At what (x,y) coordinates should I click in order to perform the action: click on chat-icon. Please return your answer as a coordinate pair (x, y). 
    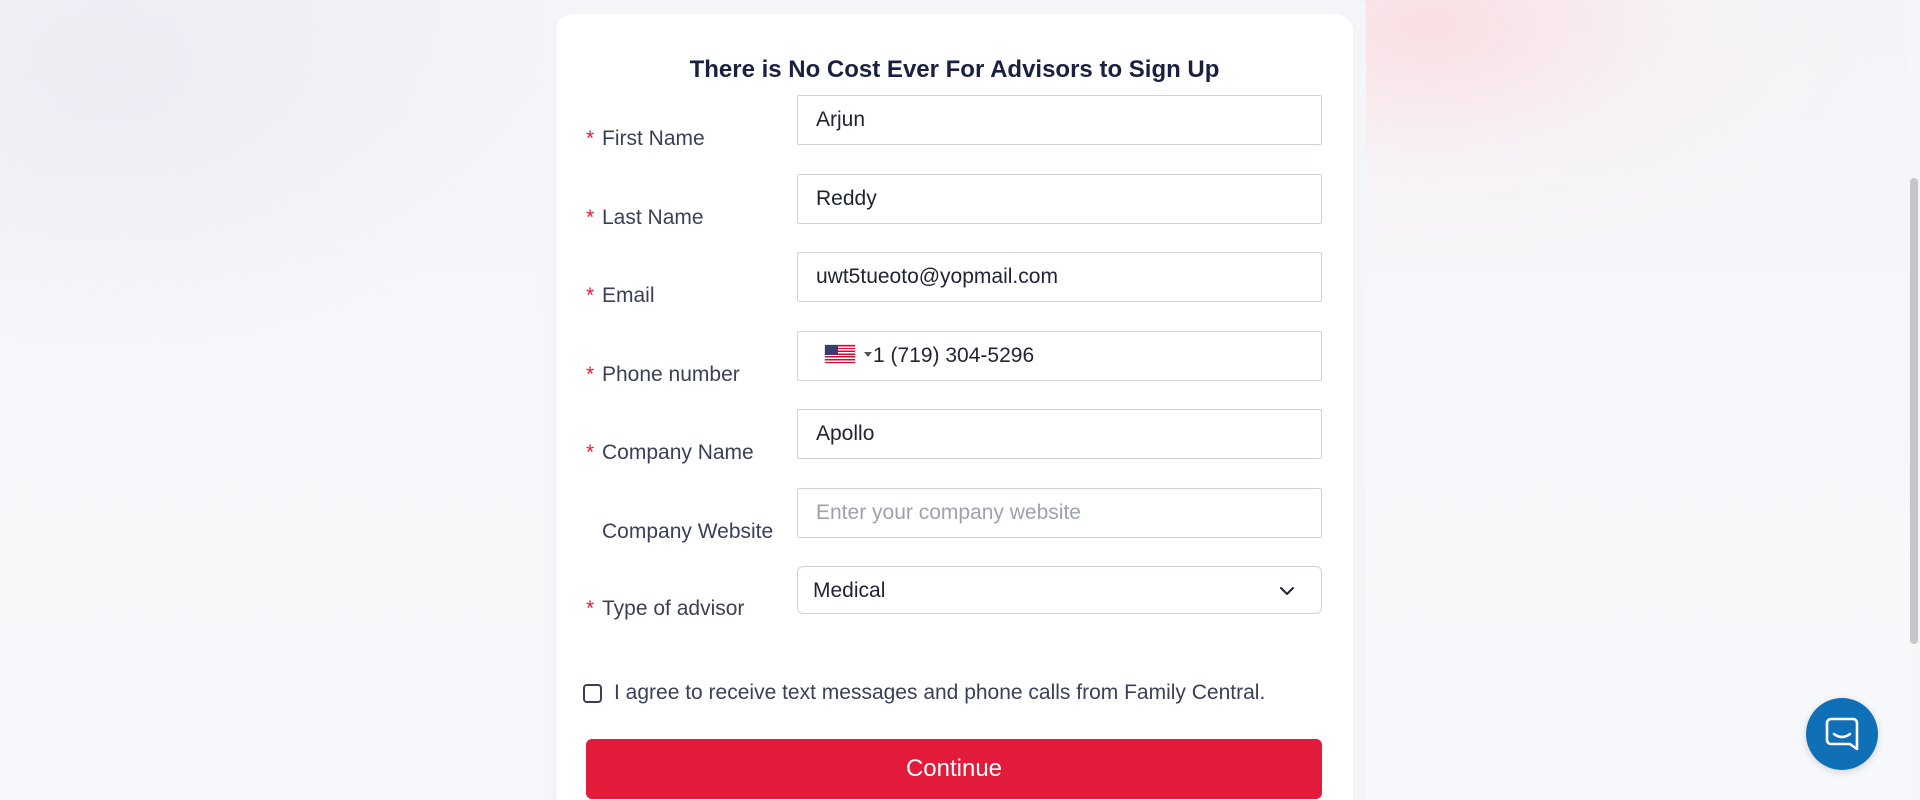
    Looking at the image, I should click on (1842, 734).